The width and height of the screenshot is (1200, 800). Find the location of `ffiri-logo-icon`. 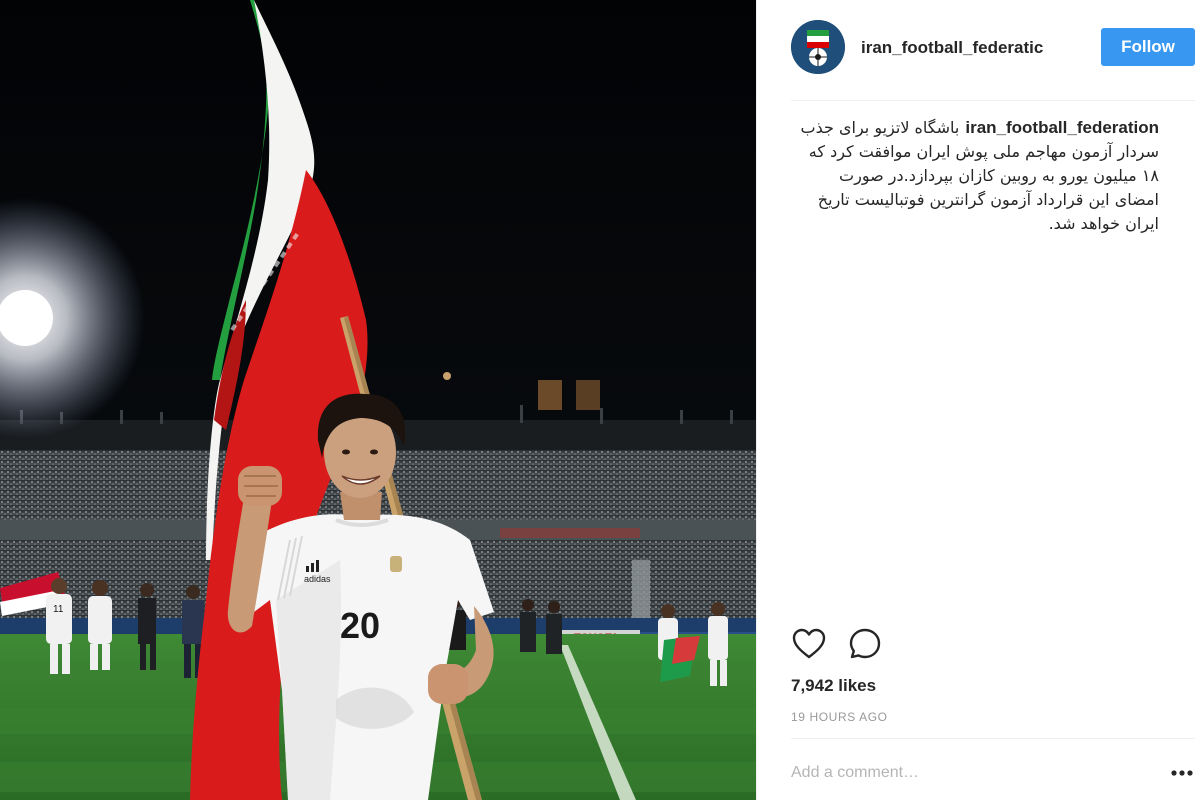

ffiri-logo-icon is located at coordinates (818, 47).